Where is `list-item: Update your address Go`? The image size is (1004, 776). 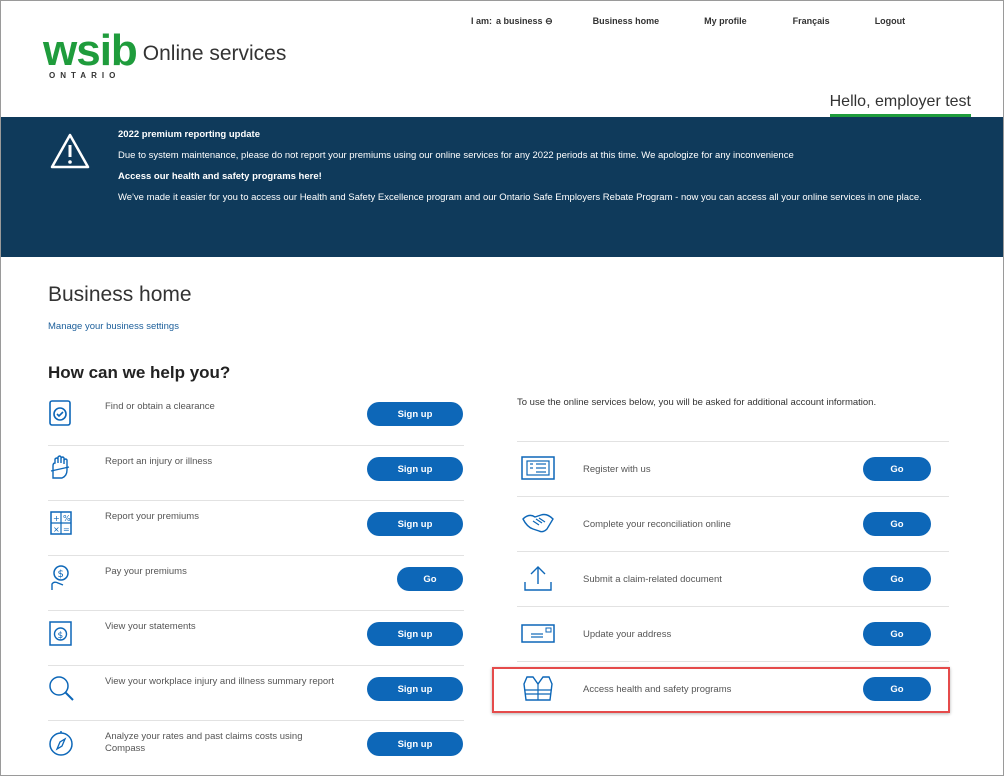
list-item: Update your address Go is located at coordinates (733, 634).